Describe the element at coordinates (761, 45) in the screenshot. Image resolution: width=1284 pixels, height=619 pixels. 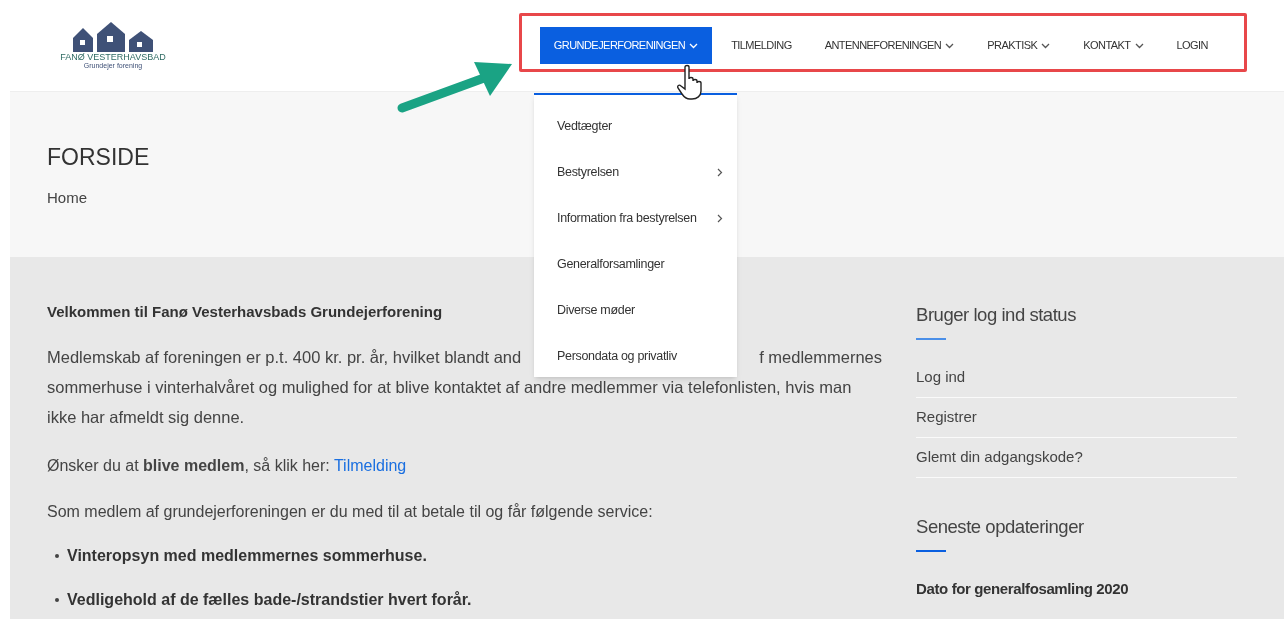
I see `nav-item: TILMELDING` at that location.